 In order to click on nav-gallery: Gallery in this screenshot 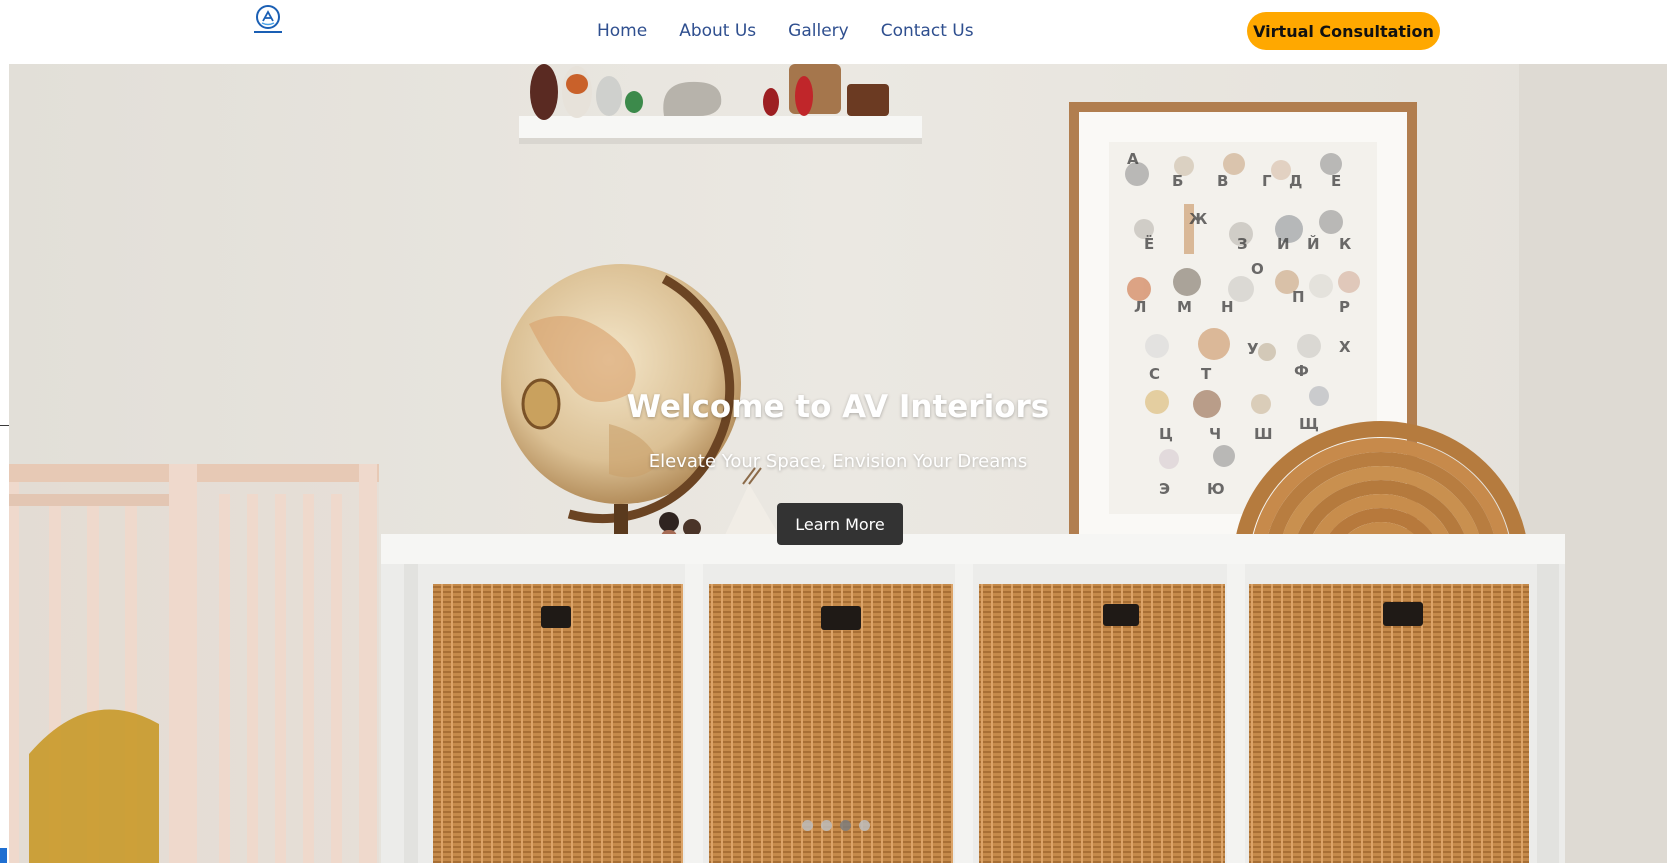, I will do `click(818, 31)`.